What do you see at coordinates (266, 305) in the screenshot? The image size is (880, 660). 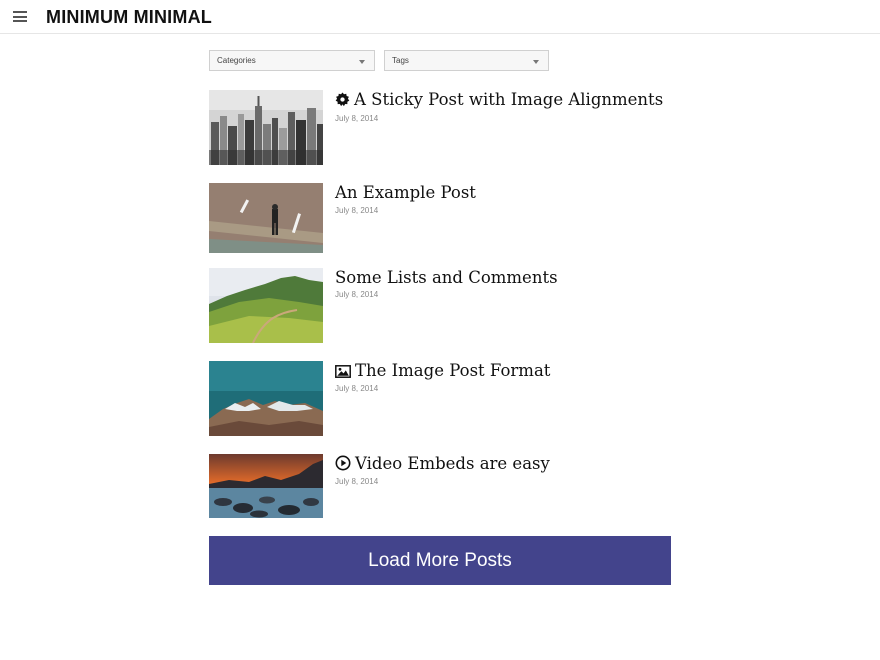 I see `post-thumbnail-hills` at bounding box center [266, 305].